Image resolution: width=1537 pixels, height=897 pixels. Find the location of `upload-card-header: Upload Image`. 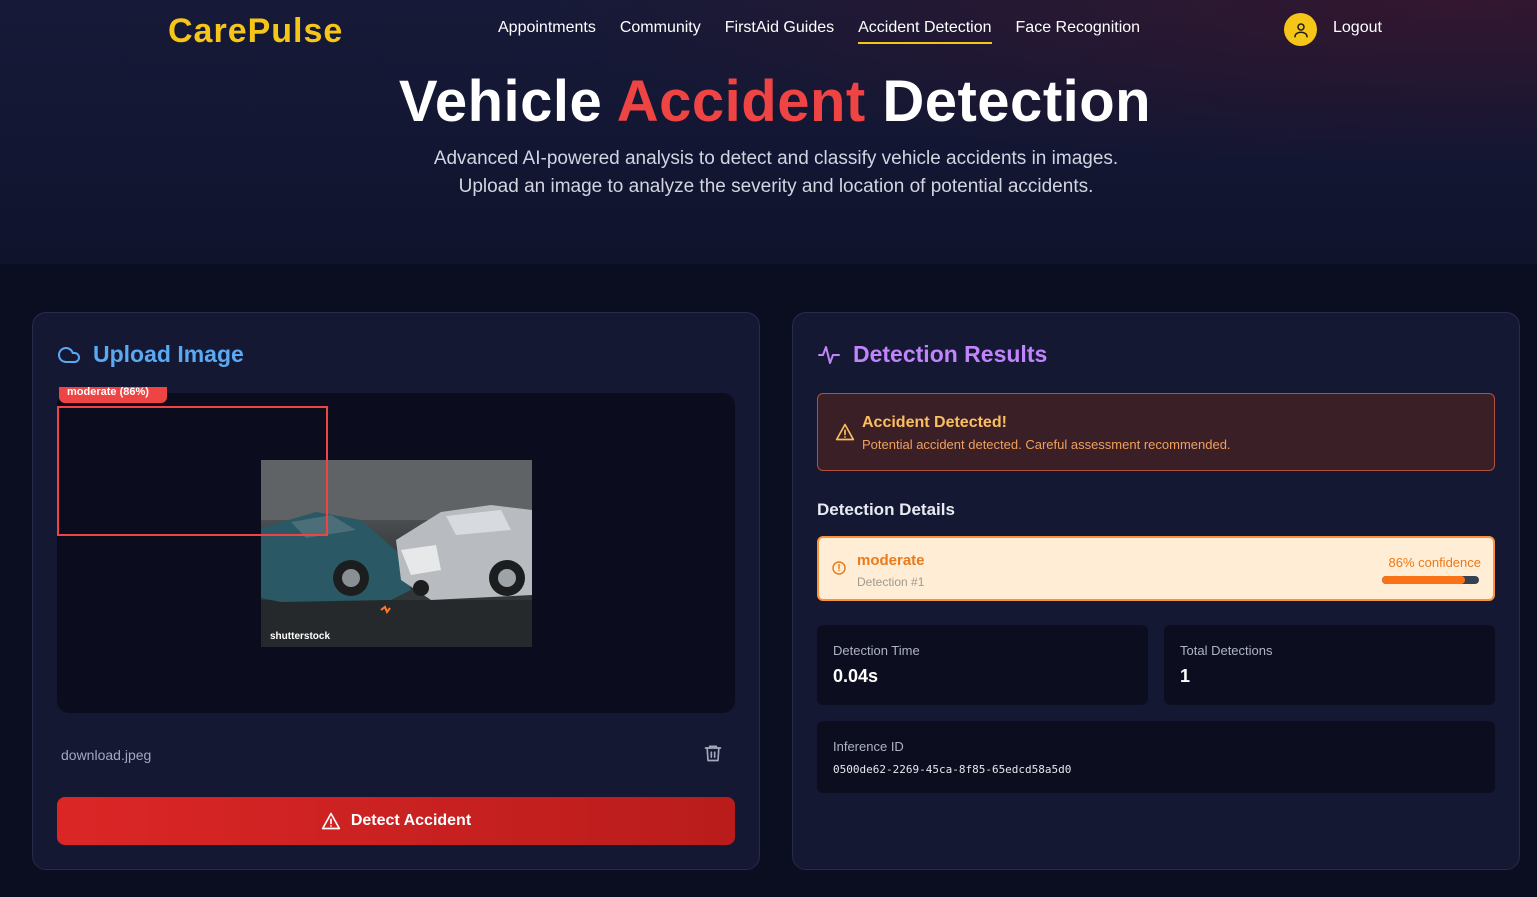

upload-card-header: Upload Image is located at coordinates (150, 354).